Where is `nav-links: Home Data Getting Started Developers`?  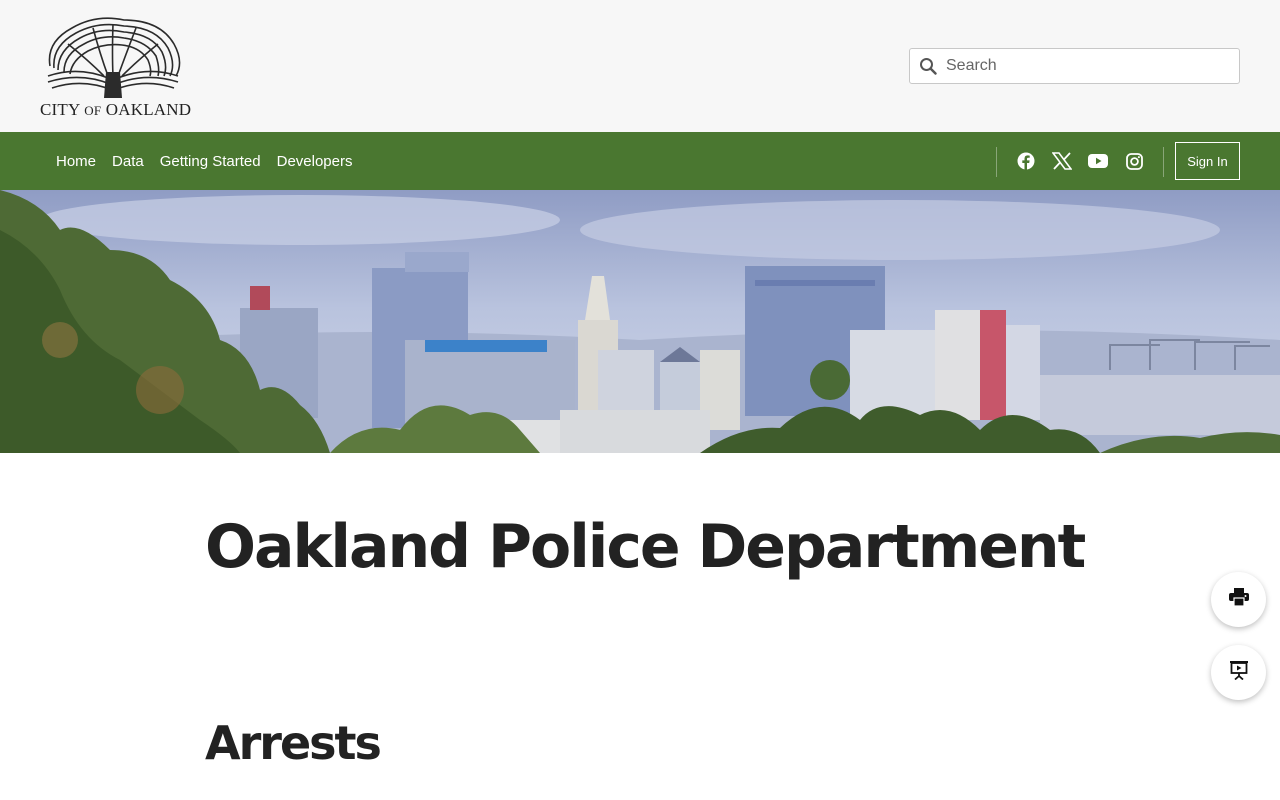
nav-links: Home Data Getting Started Developers is located at coordinates (204, 161).